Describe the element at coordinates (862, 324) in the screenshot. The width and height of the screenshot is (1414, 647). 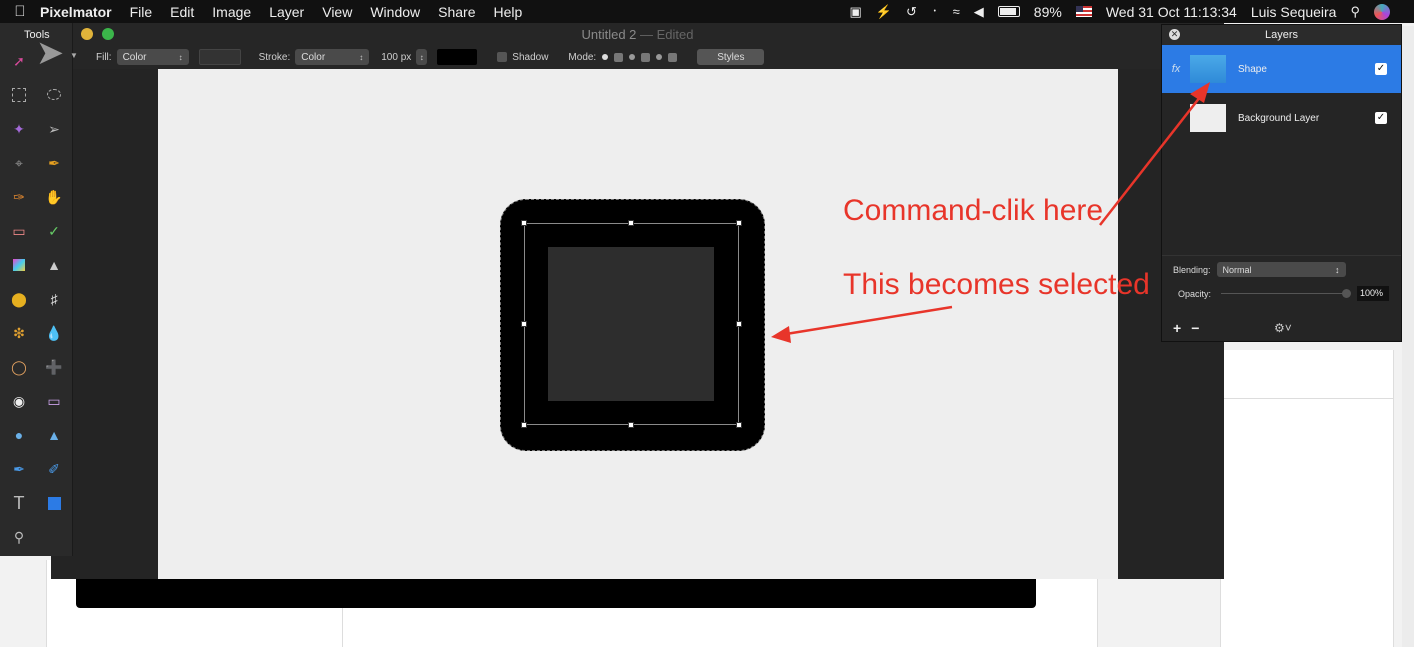
I see `arrow-to-shape` at that location.